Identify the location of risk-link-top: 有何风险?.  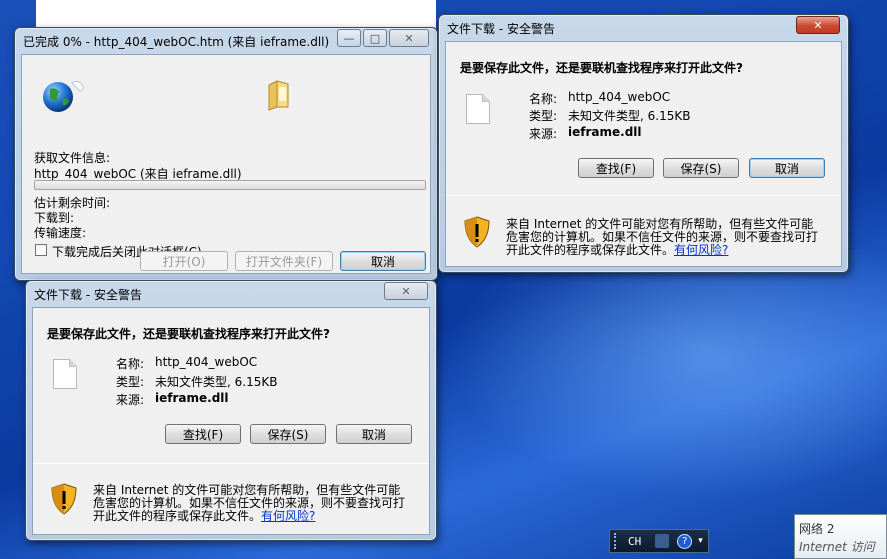
(701, 250).